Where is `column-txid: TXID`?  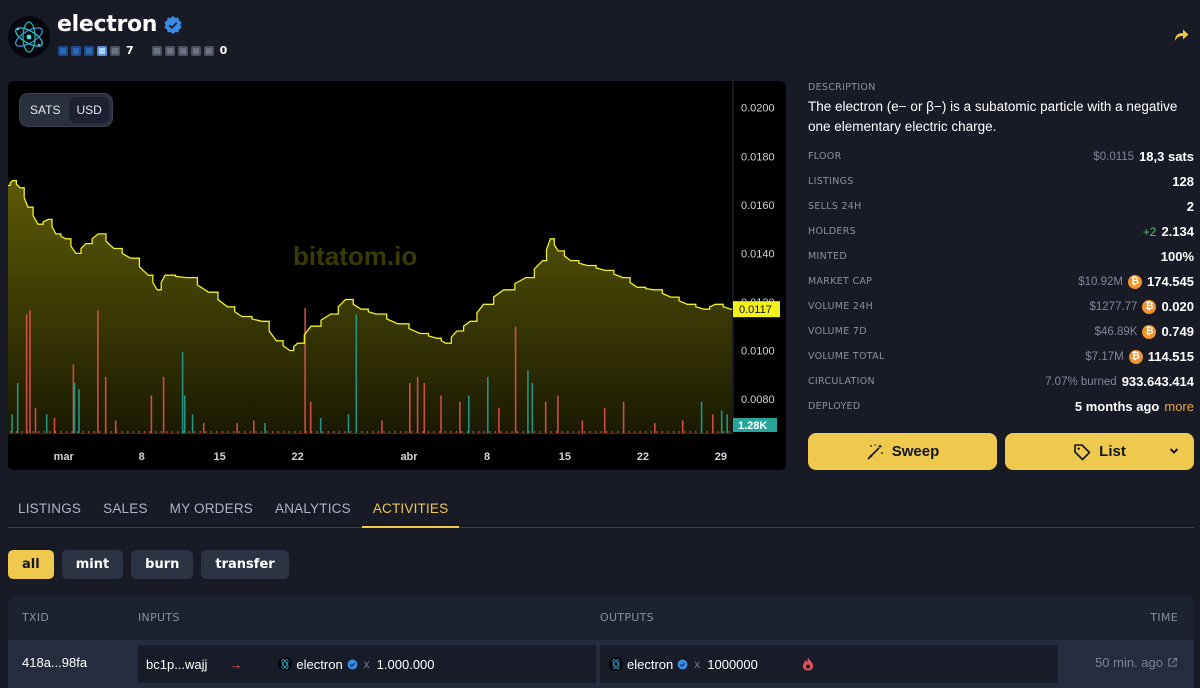 column-txid: TXID is located at coordinates (36, 617).